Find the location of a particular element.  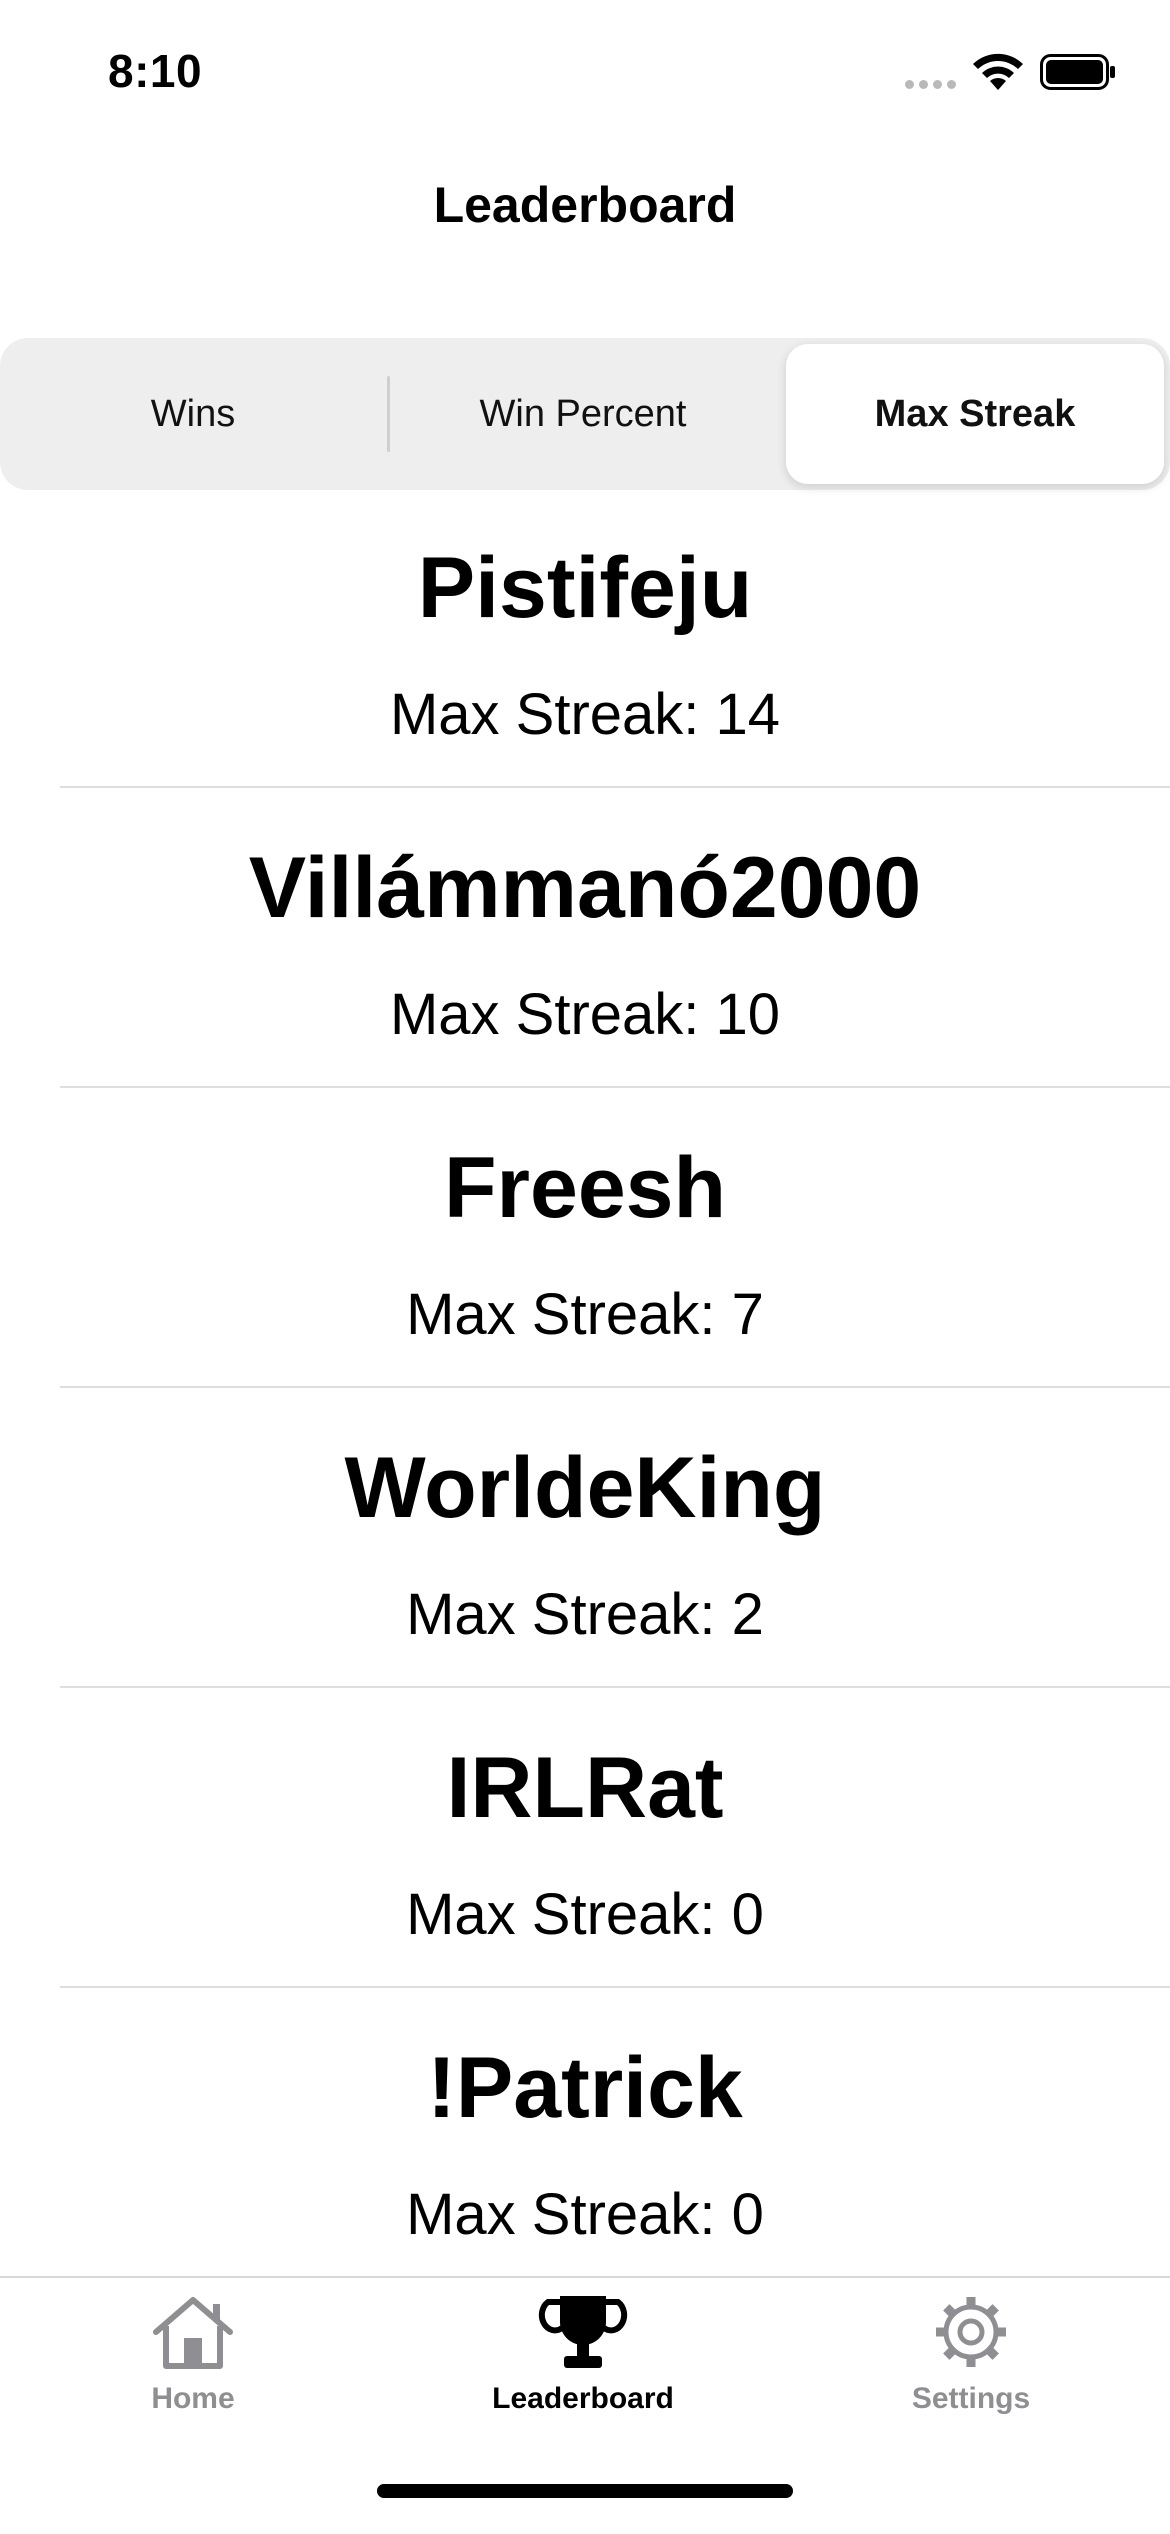

player-stat: Max Streak: 7 is located at coordinates (585, 1314).